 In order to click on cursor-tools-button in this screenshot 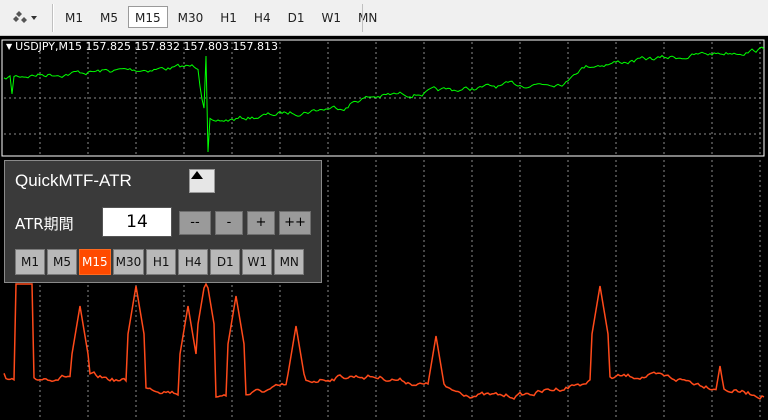, I will do `click(24, 18)`.